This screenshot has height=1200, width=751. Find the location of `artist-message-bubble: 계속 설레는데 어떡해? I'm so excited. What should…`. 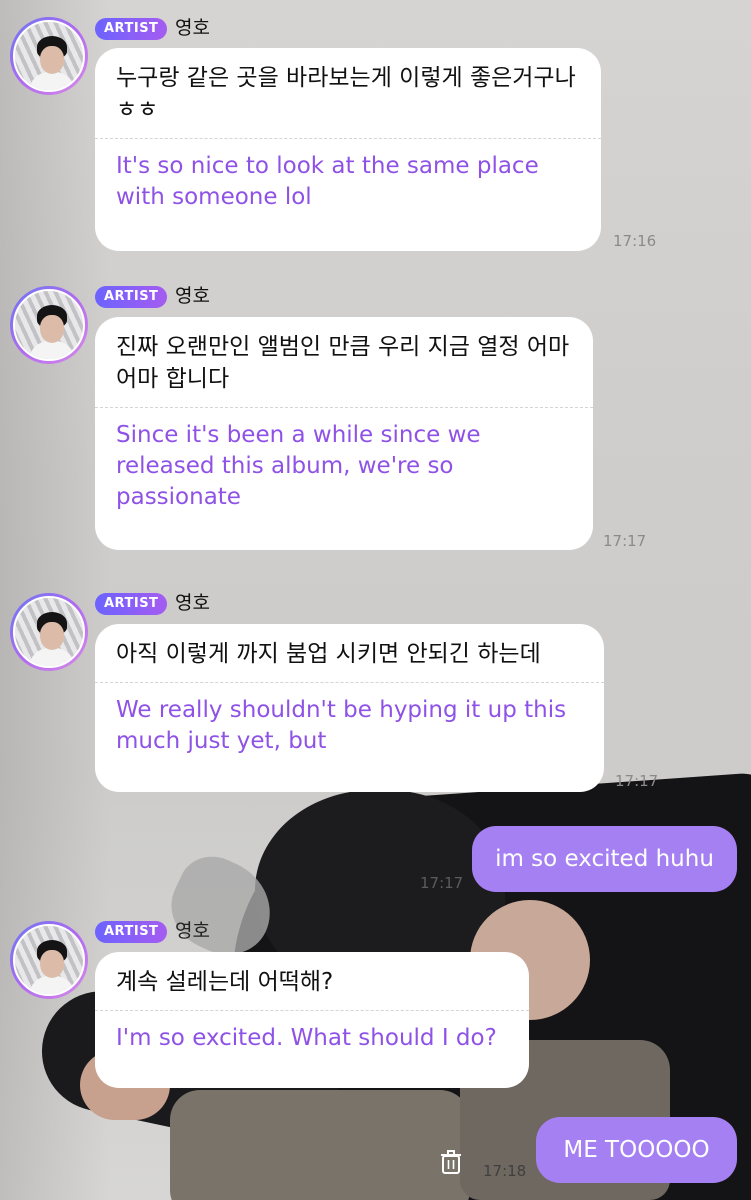

artist-message-bubble: 계속 설레는데 어떡해? I'm so excited. What should… is located at coordinates (312, 1020).